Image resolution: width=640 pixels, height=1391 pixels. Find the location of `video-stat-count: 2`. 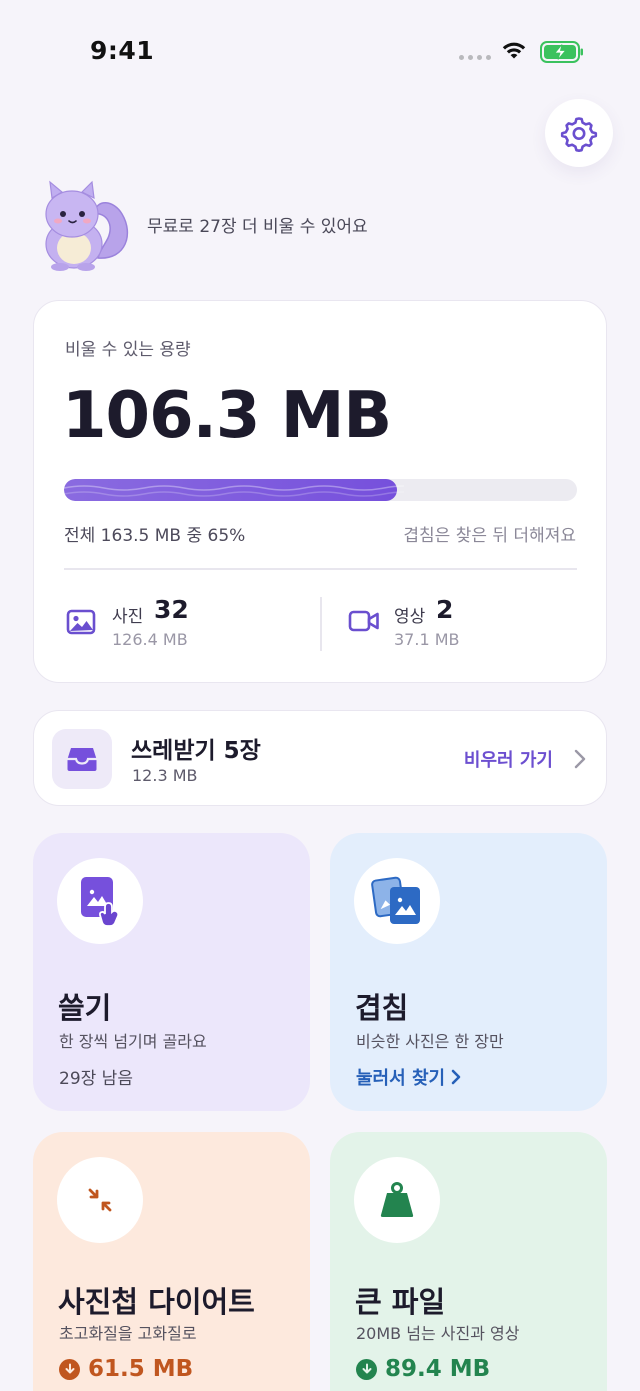

video-stat-count: 2 is located at coordinates (445, 609).